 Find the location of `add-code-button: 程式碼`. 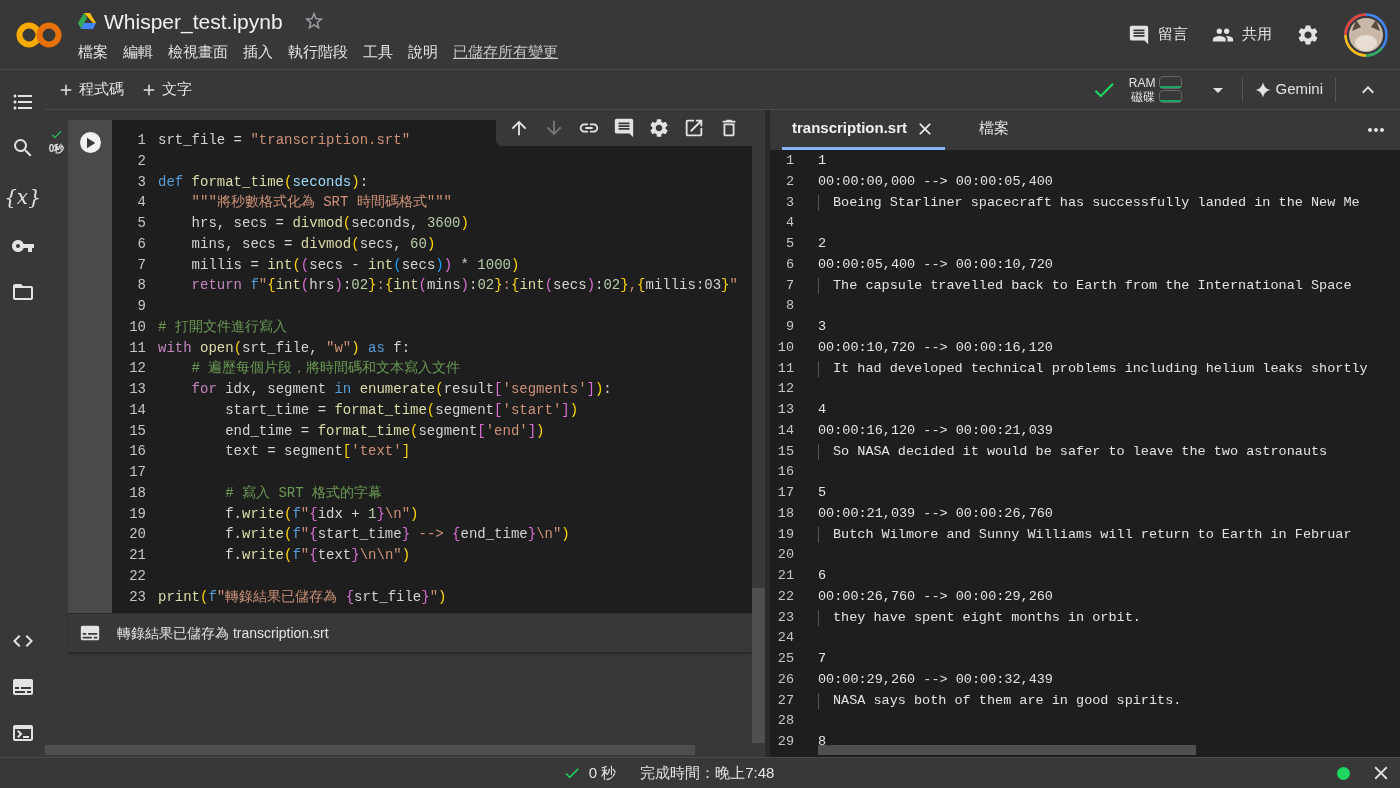

add-code-button: 程式碼 is located at coordinates (90, 89).